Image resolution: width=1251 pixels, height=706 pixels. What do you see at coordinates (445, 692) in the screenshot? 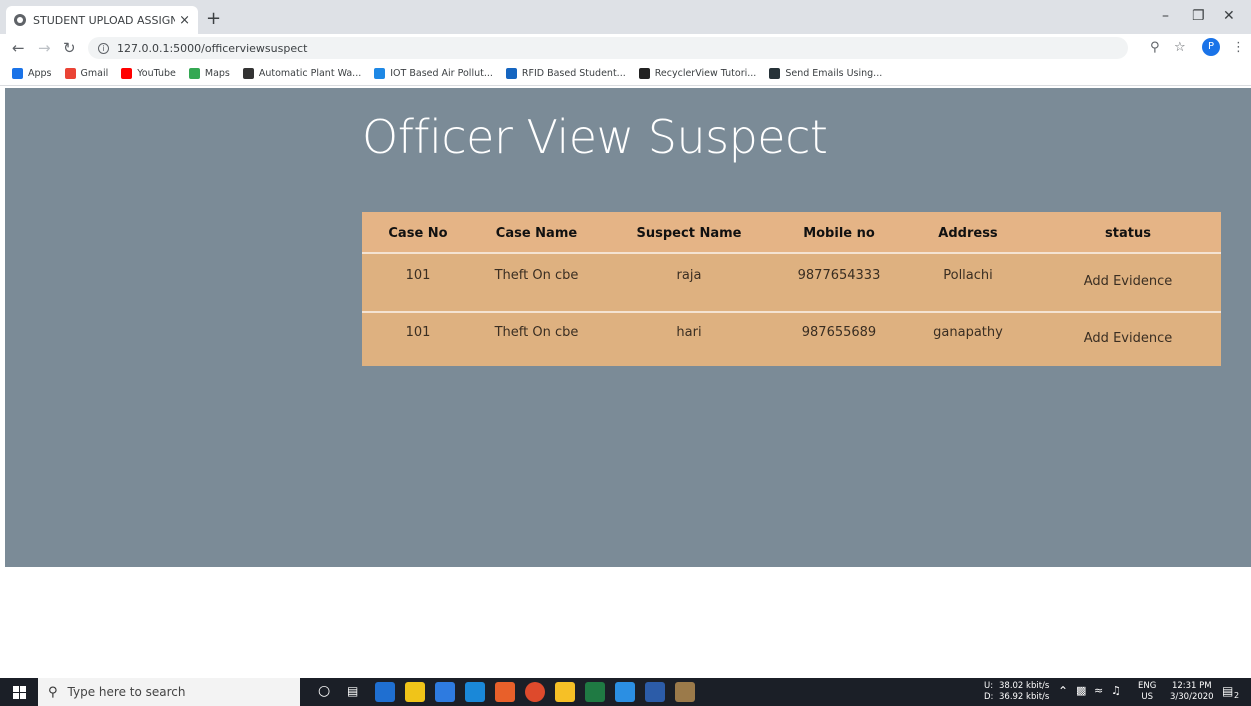
I see `store-icon` at bounding box center [445, 692].